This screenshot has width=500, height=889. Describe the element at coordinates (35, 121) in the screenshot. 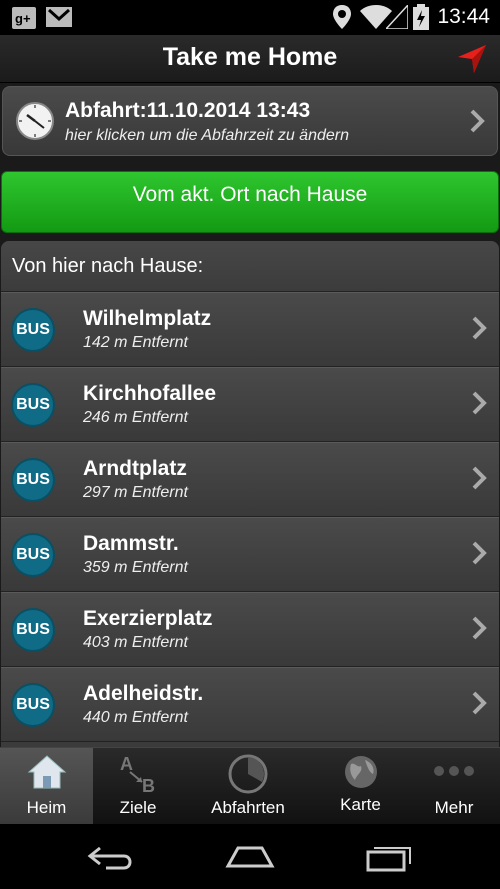

I see `clock-icon` at that location.